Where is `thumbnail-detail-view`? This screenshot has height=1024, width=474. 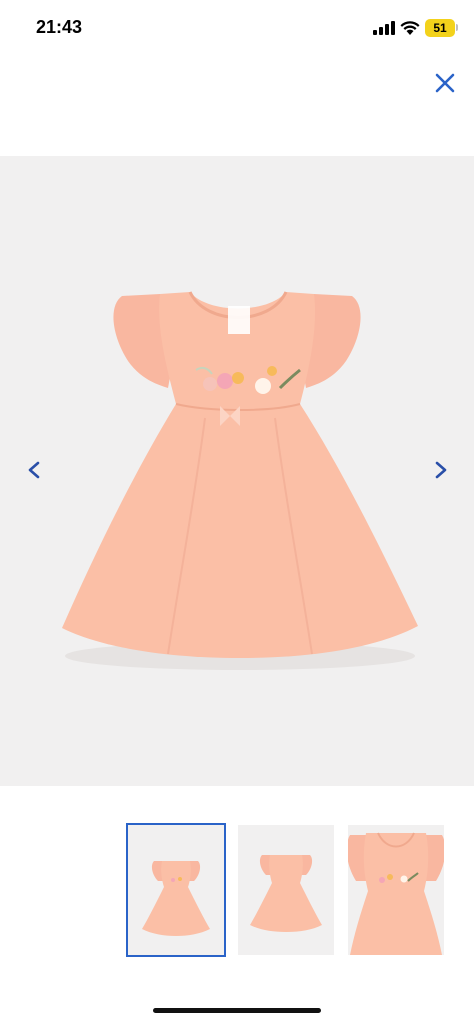
thumbnail-detail-view is located at coordinates (396, 890).